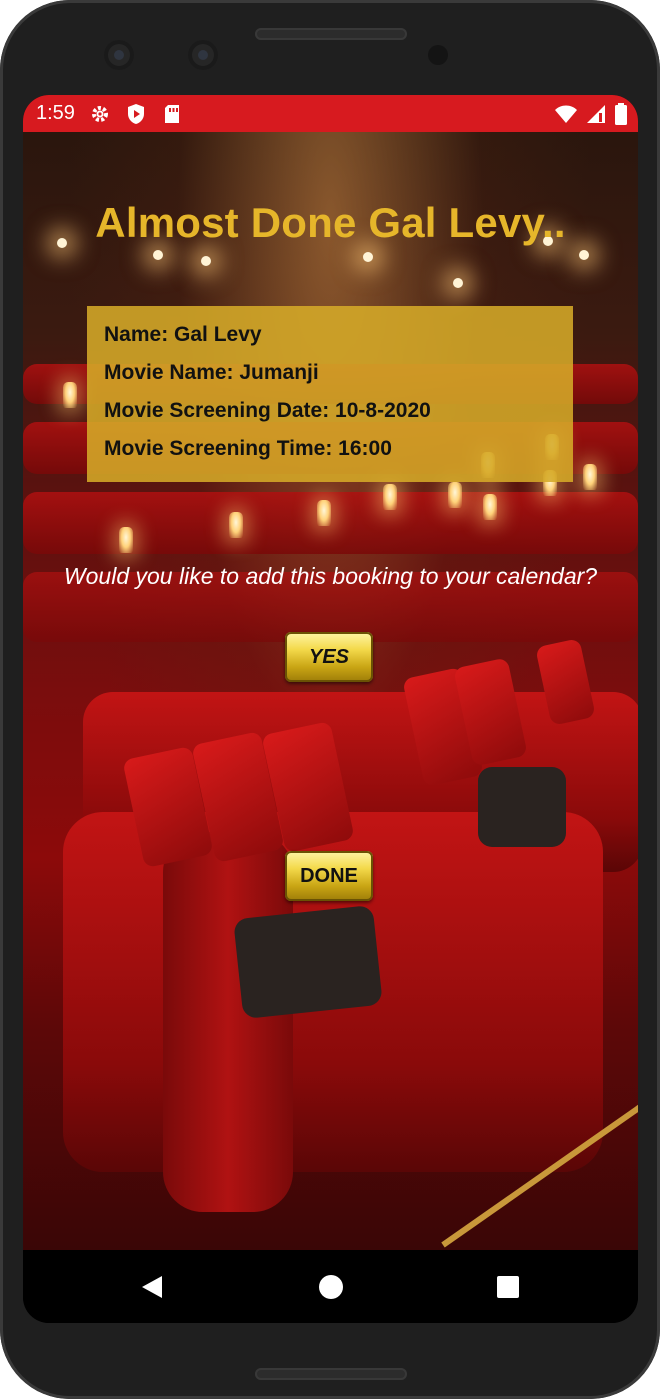  What do you see at coordinates (136, 114) in the screenshot?
I see `shield-play-icon` at bounding box center [136, 114].